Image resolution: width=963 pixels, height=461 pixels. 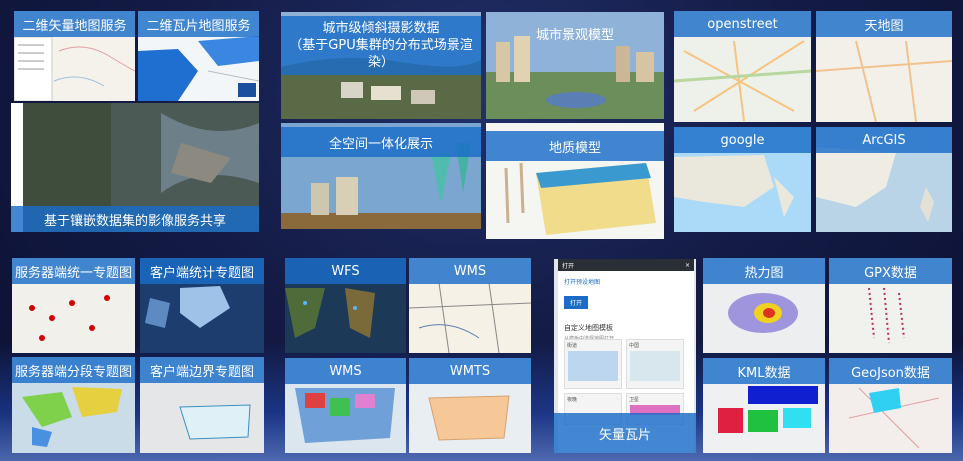 I want to click on tile-tile-map: 二维瓦片地图服务, so click(x=198, y=56).